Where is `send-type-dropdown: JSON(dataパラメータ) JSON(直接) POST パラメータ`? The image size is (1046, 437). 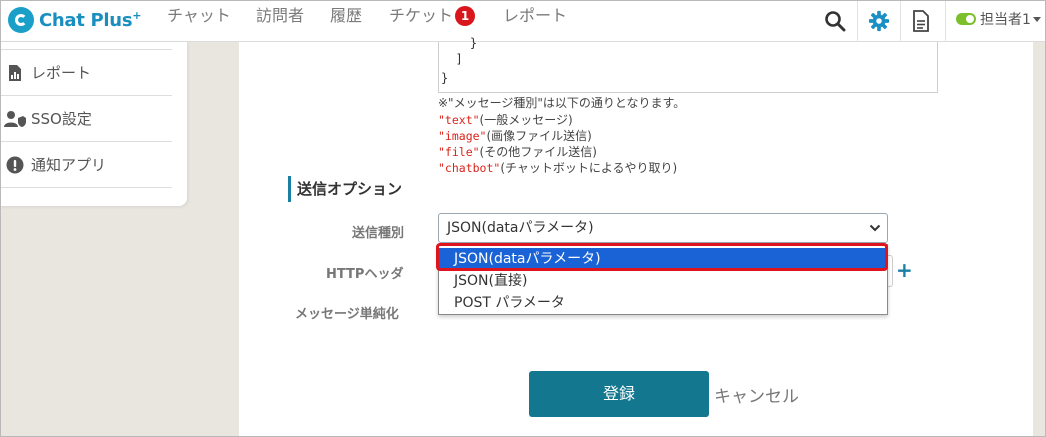 send-type-dropdown: JSON(dataパラメータ) JSON(直接) POST パラメータ is located at coordinates (663, 279).